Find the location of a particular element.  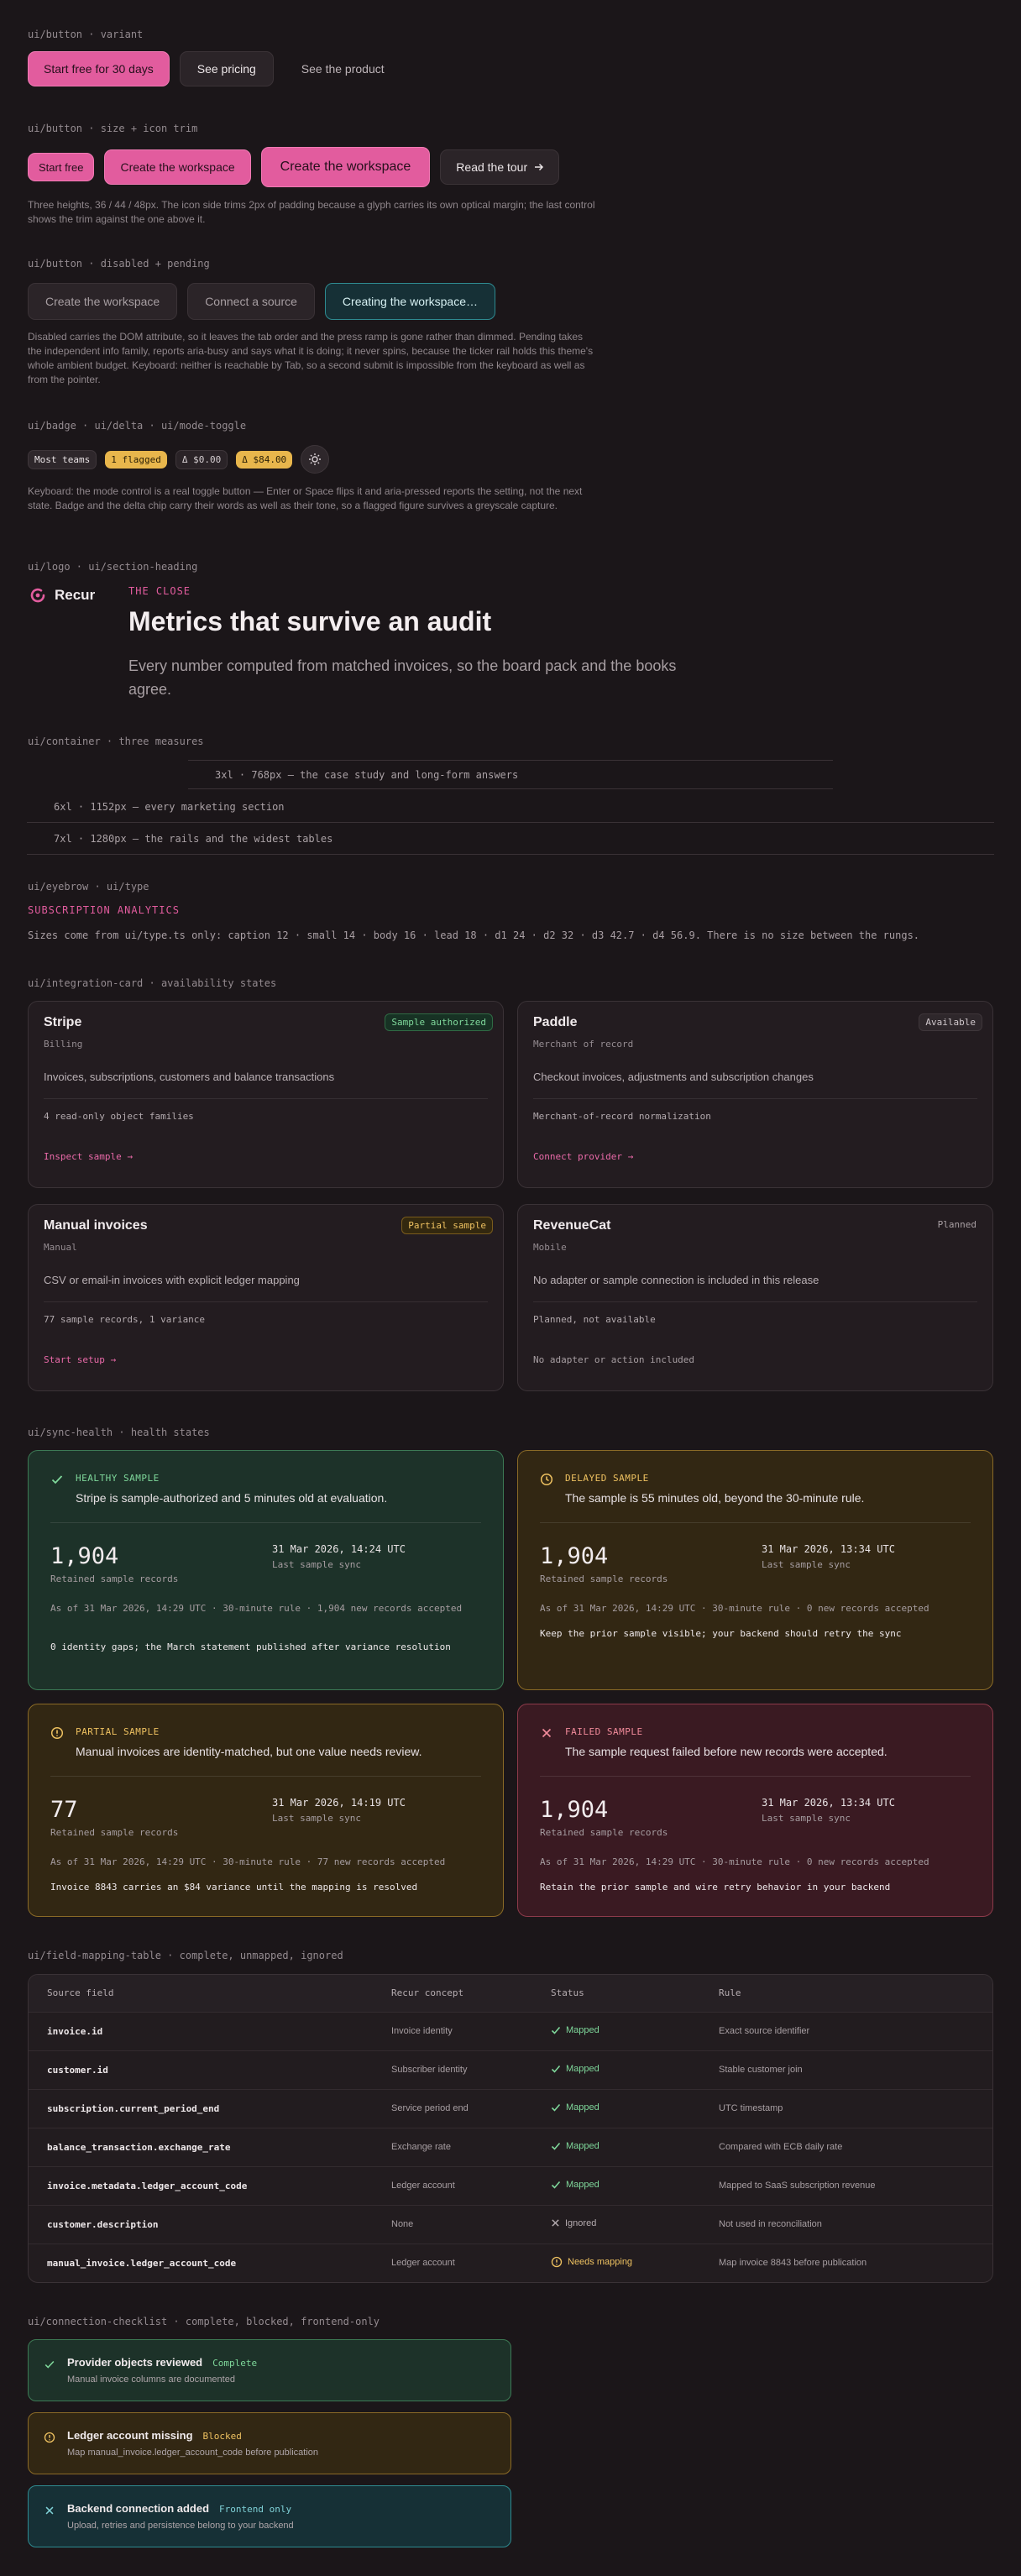

source-field: invoice.id is located at coordinates (201, 2031).